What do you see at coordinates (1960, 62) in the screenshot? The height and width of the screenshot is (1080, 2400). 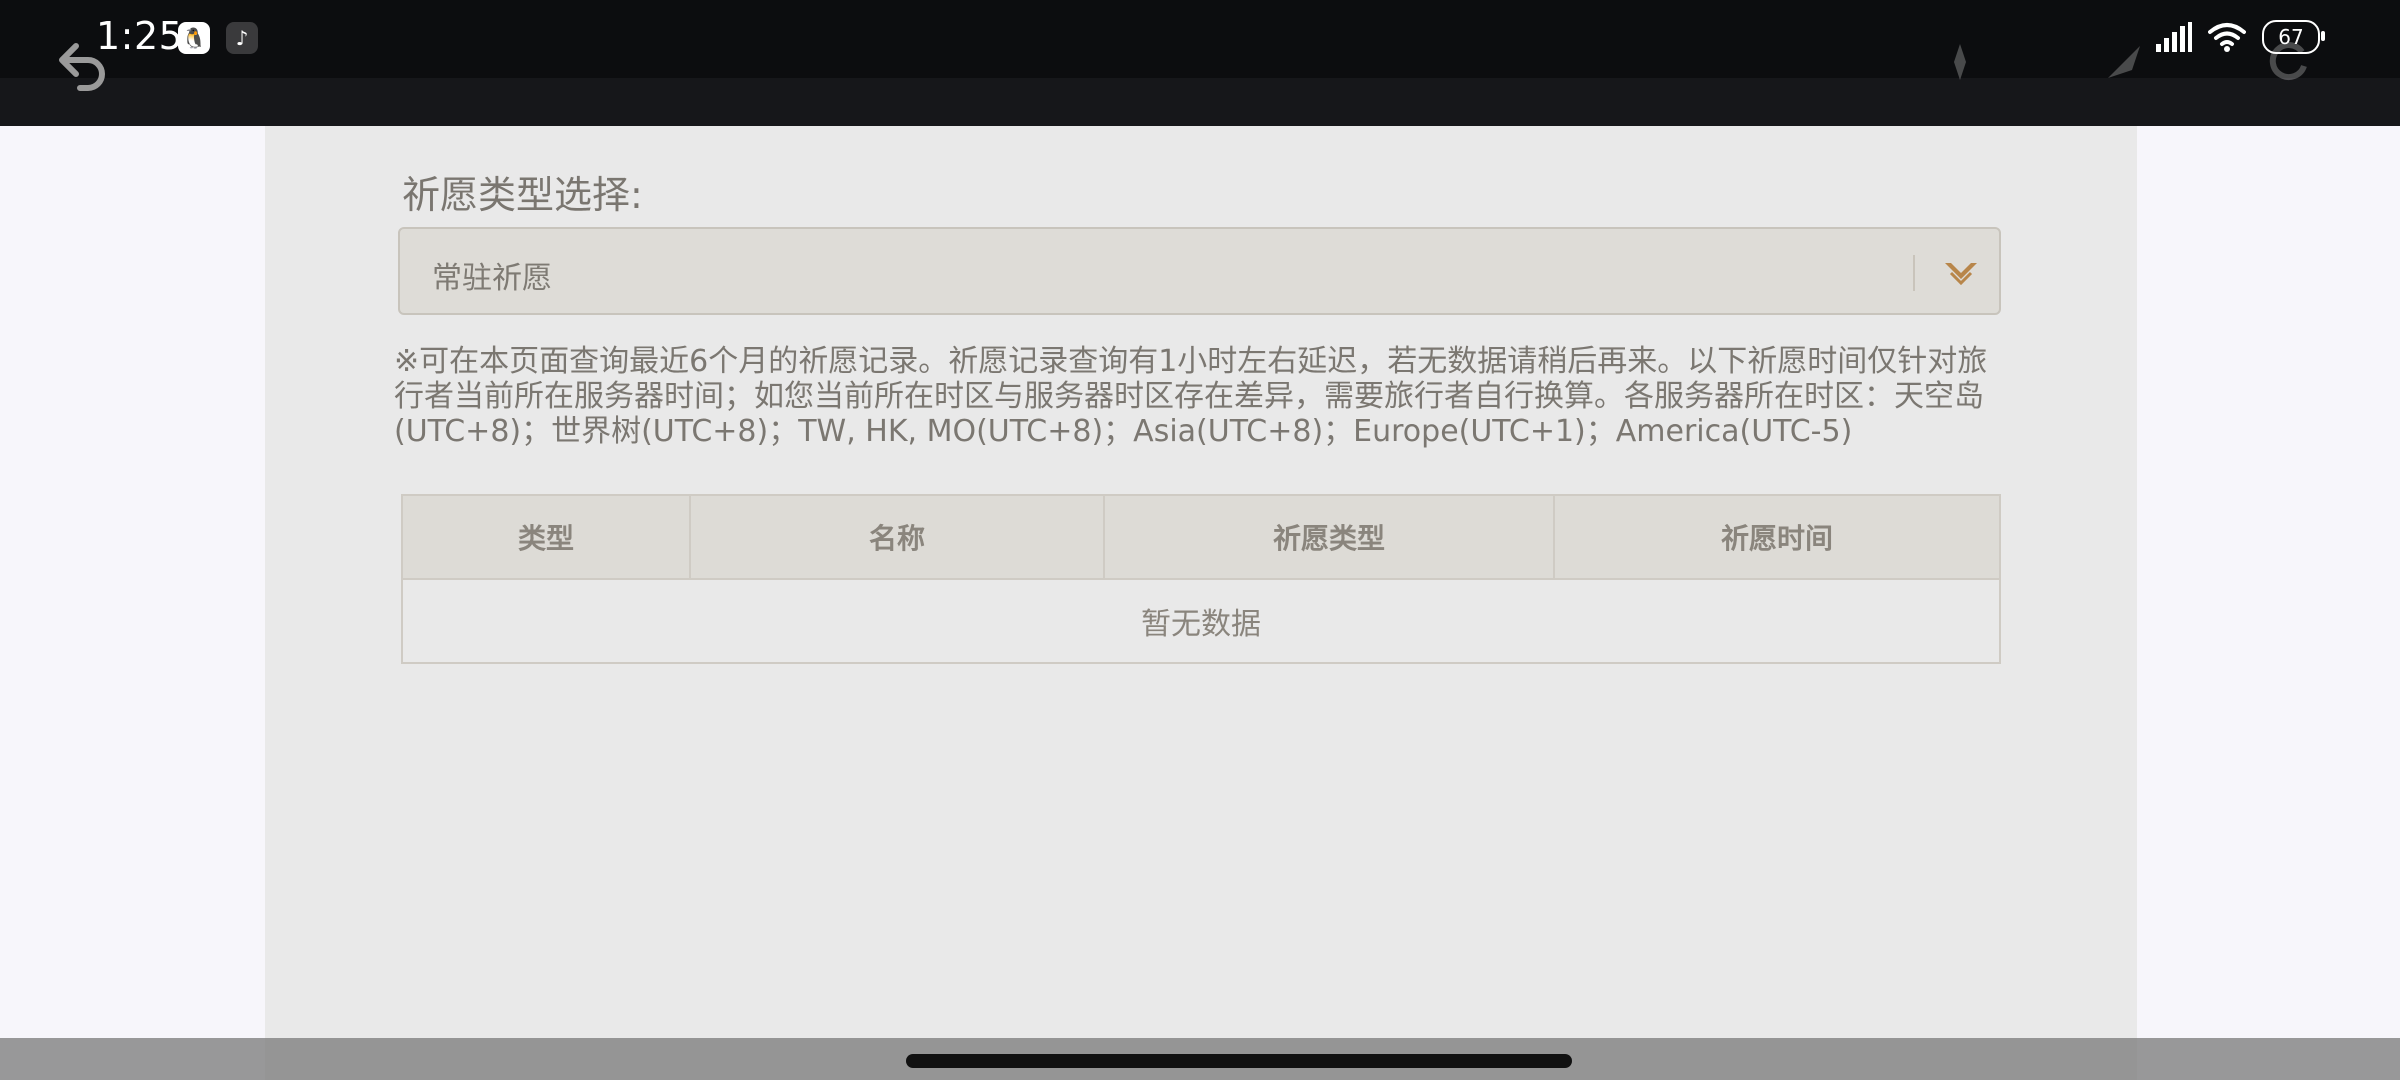 I see `sparkle-icon` at bounding box center [1960, 62].